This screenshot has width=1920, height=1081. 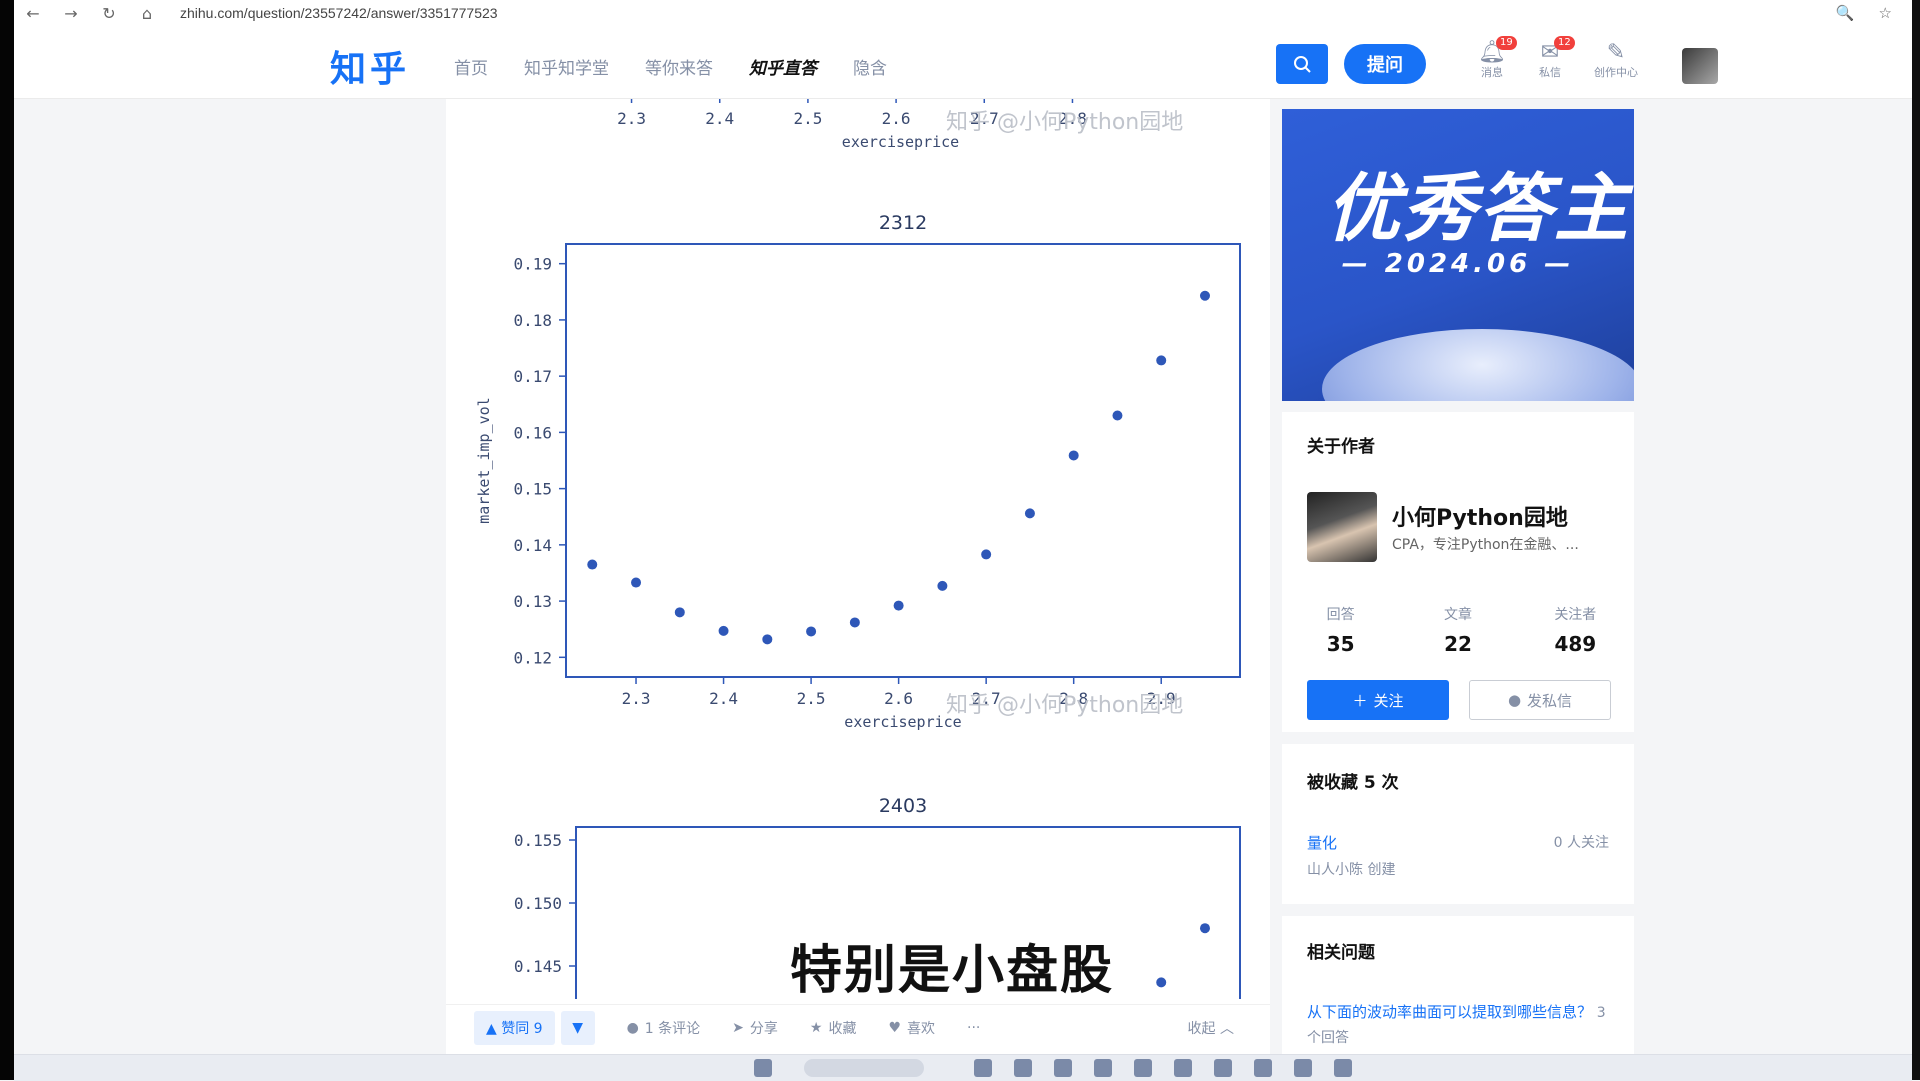 What do you see at coordinates (973, 1028) in the screenshot?
I see `more-button: ···` at bounding box center [973, 1028].